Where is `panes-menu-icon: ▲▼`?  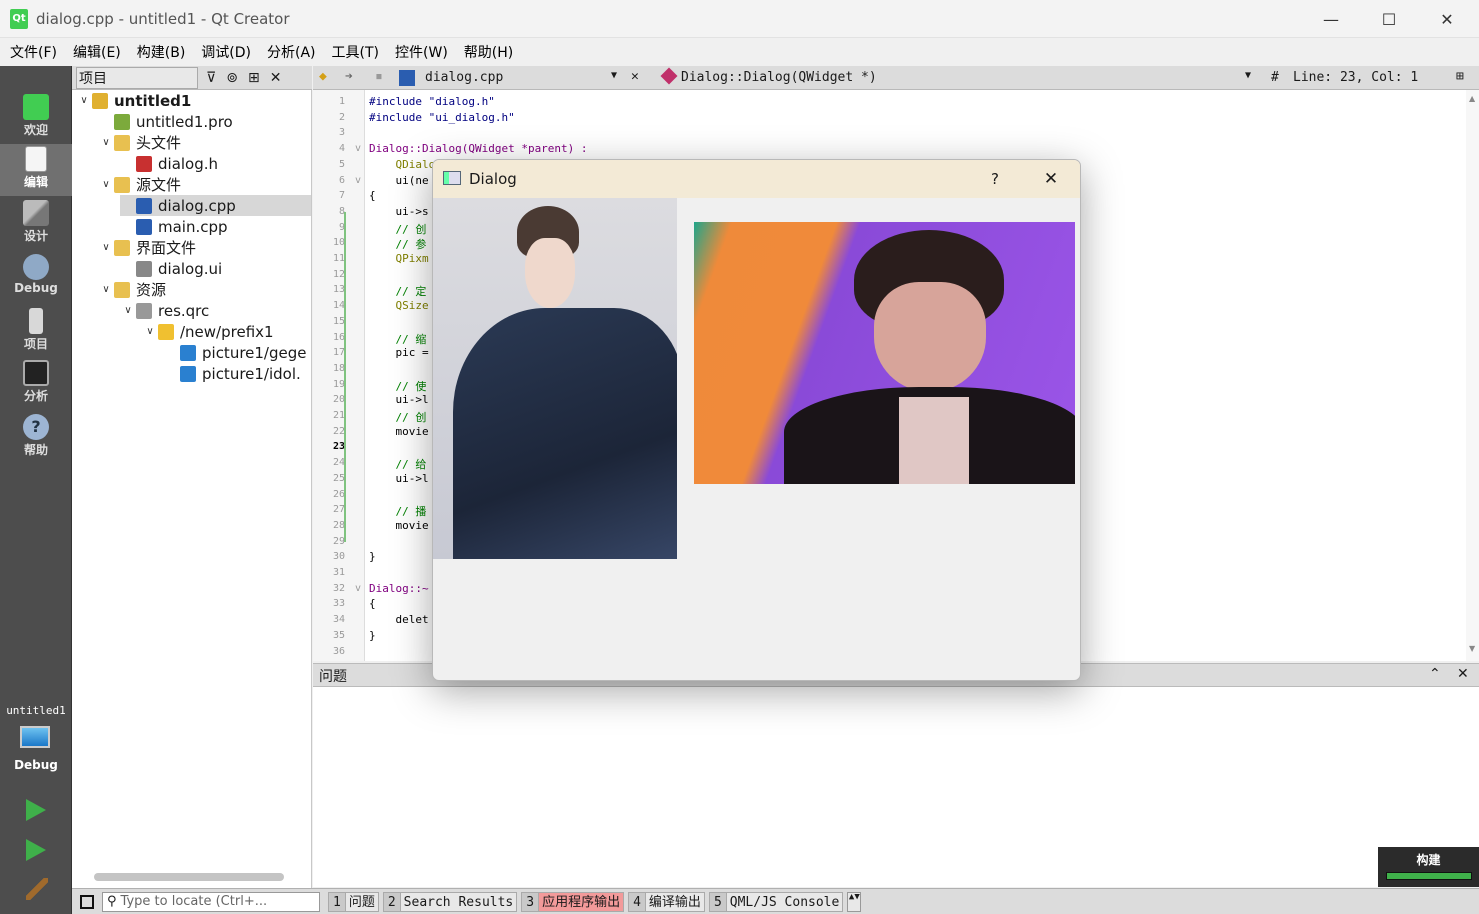 panes-menu-icon: ▲▼ is located at coordinates (854, 901).